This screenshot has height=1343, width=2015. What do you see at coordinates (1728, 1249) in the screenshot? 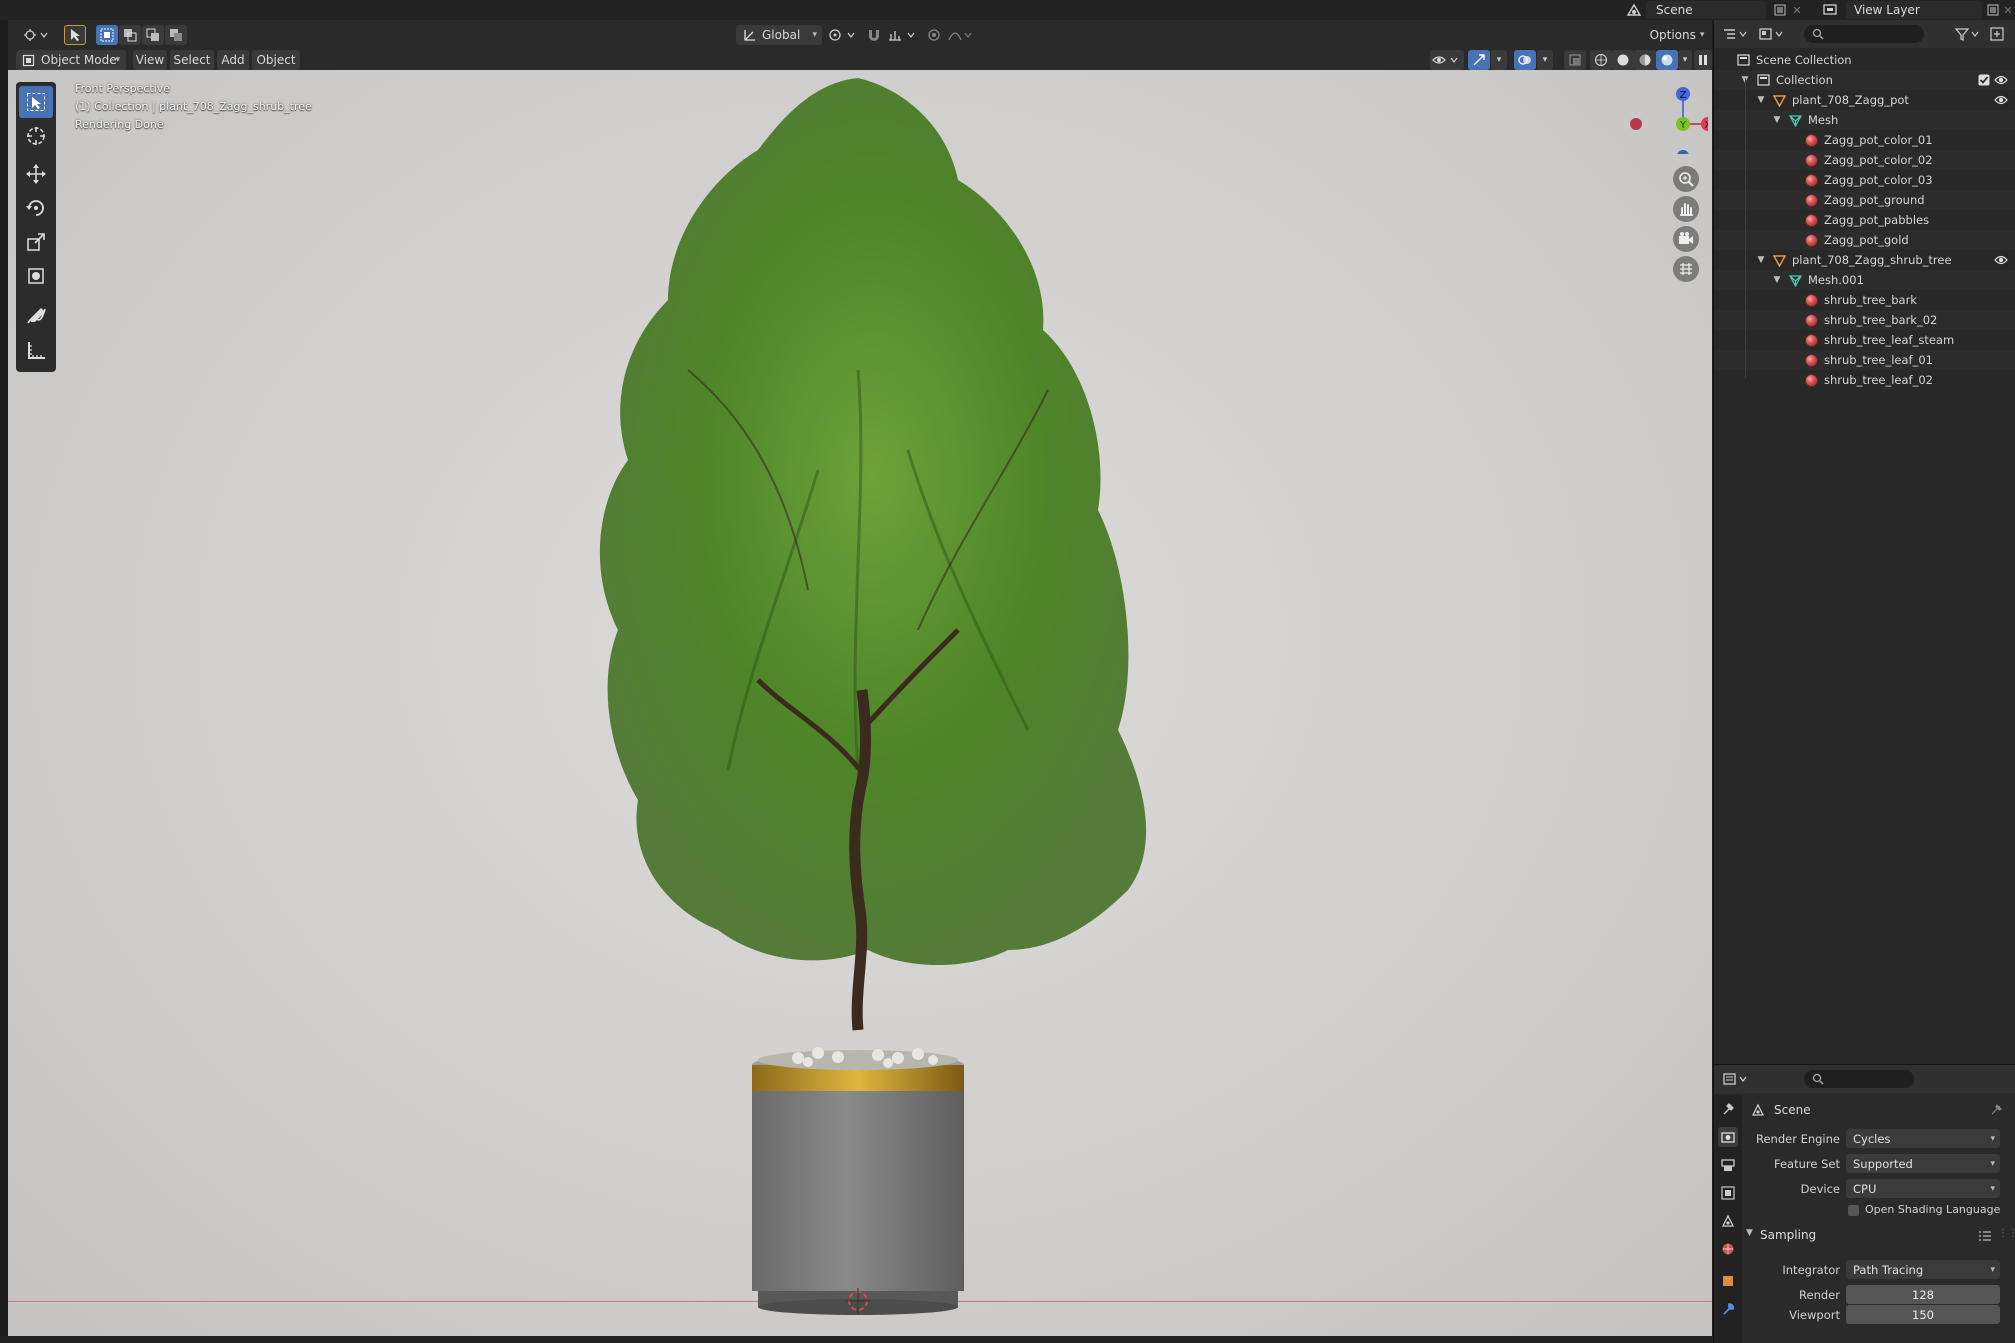
I see `world-tab-icon` at bounding box center [1728, 1249].